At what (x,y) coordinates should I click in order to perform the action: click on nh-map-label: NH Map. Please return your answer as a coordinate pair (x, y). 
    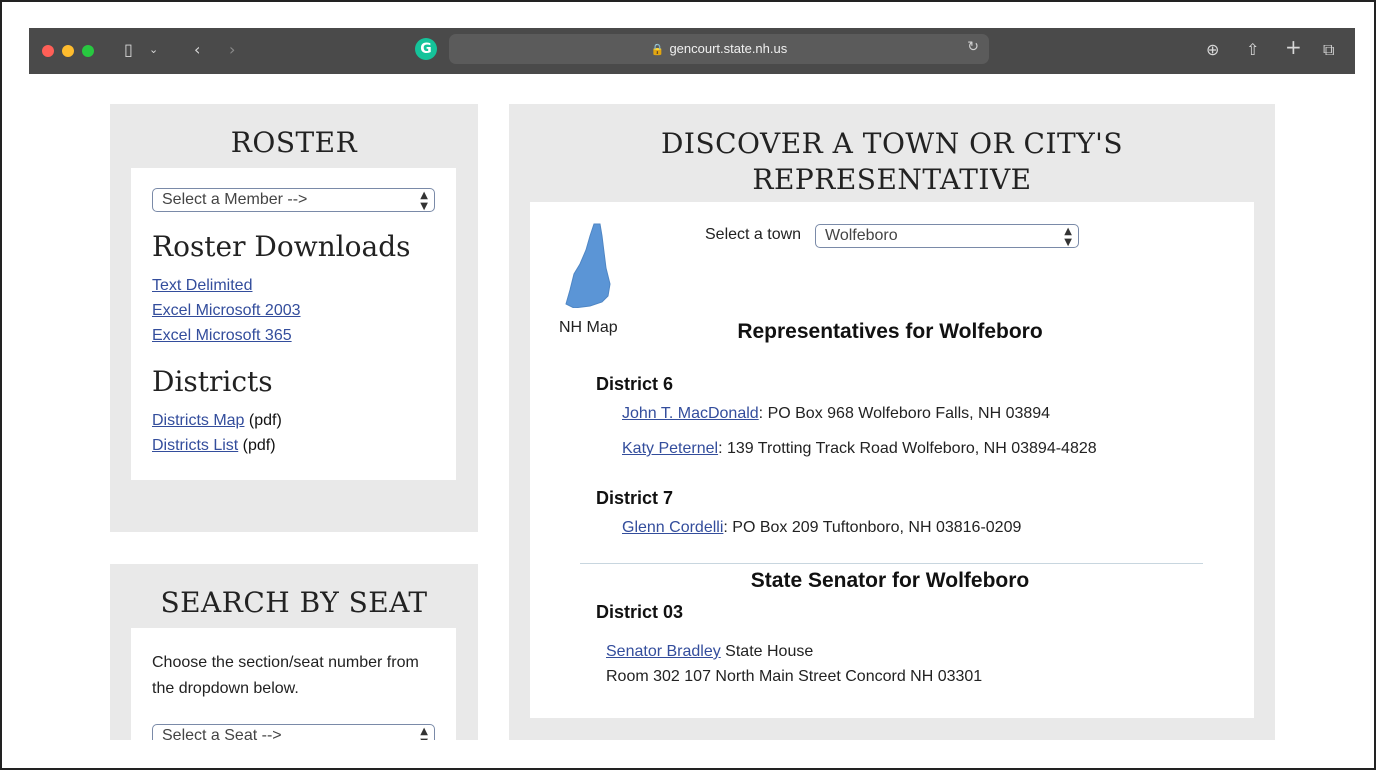
    Looking at the image, I should click on (588, 327).